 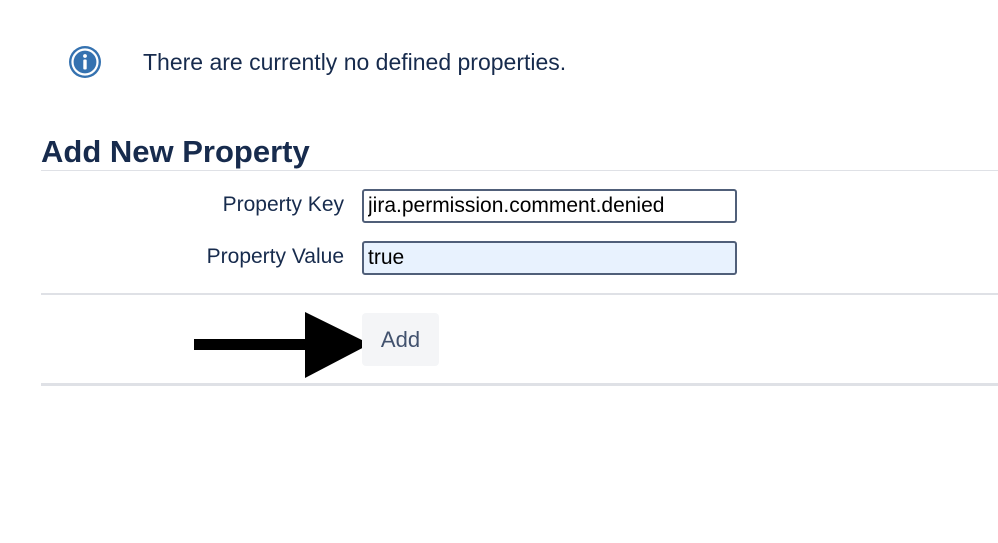 I want to click on info-message, so click(x=85, y=62).